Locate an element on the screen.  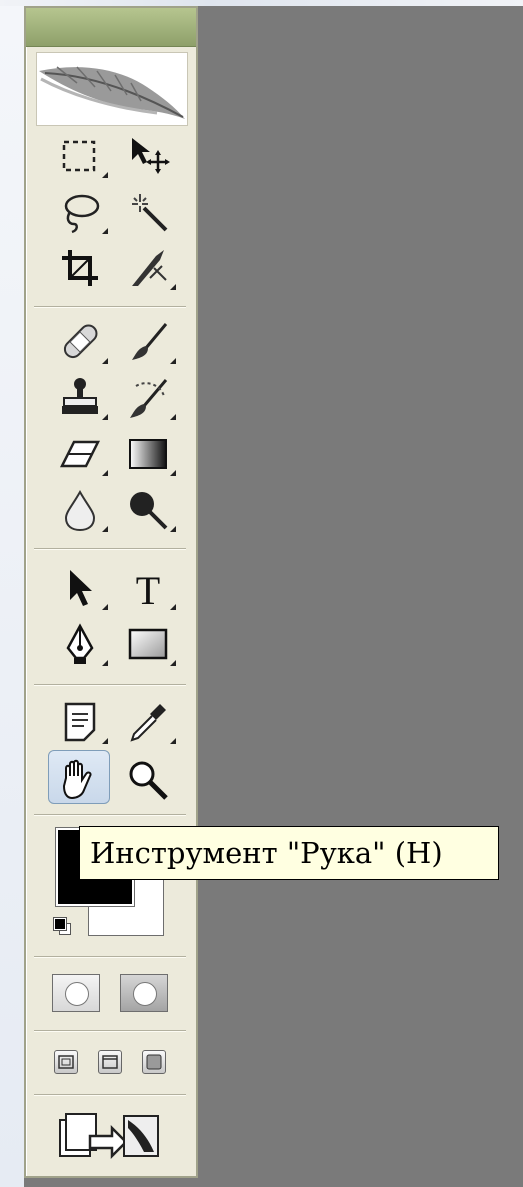
pen-tool is located at coordinates (80, 644).